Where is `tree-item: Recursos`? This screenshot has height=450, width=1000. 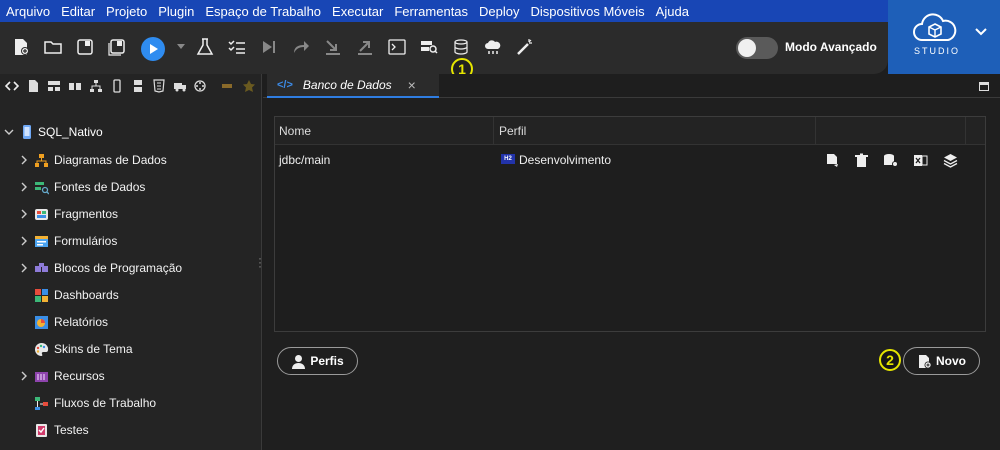 tree-item: Recursos is located at coordinates (61, 376).